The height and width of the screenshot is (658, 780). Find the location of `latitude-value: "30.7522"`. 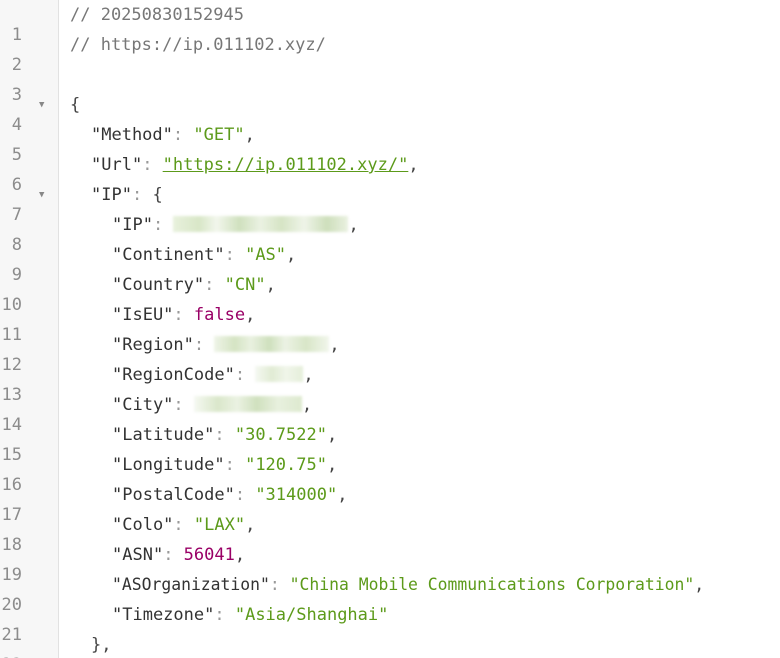

latitude-value: "30.7522" is located at coordinates (280, 435).